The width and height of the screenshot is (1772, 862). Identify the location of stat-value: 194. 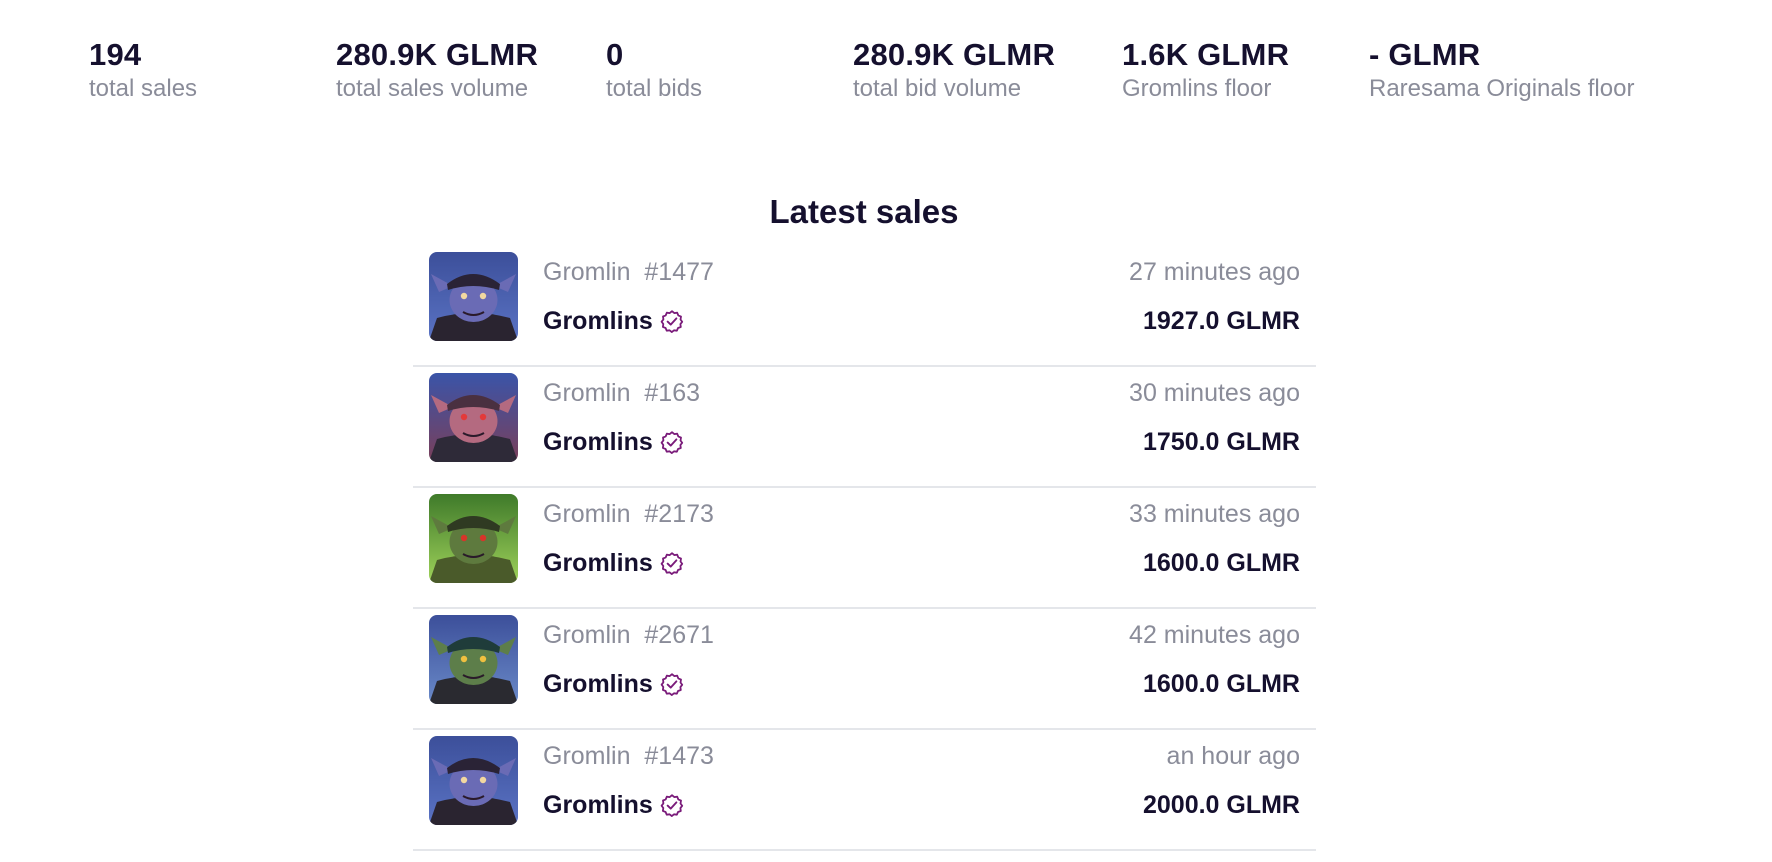
(115, 54).